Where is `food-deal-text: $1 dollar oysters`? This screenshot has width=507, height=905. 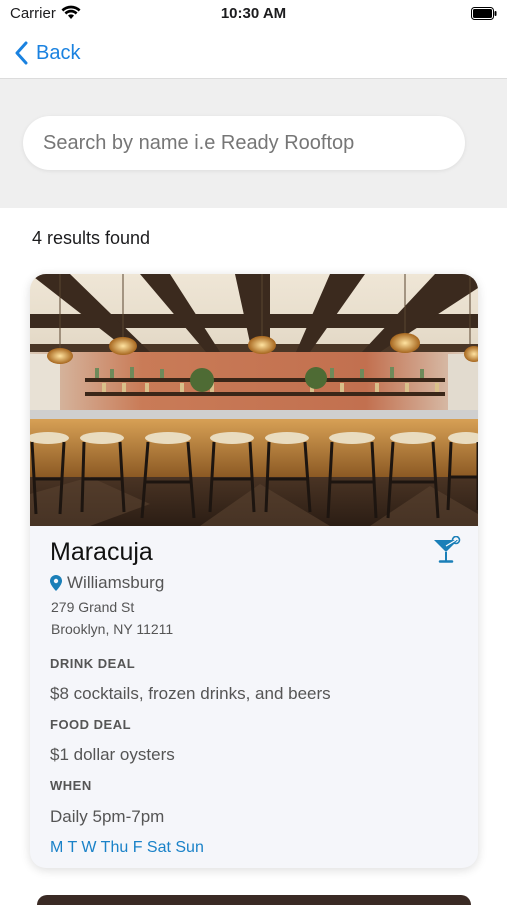
food-deal-text: $1 dollar oysters is located at coordinates (112, 754).